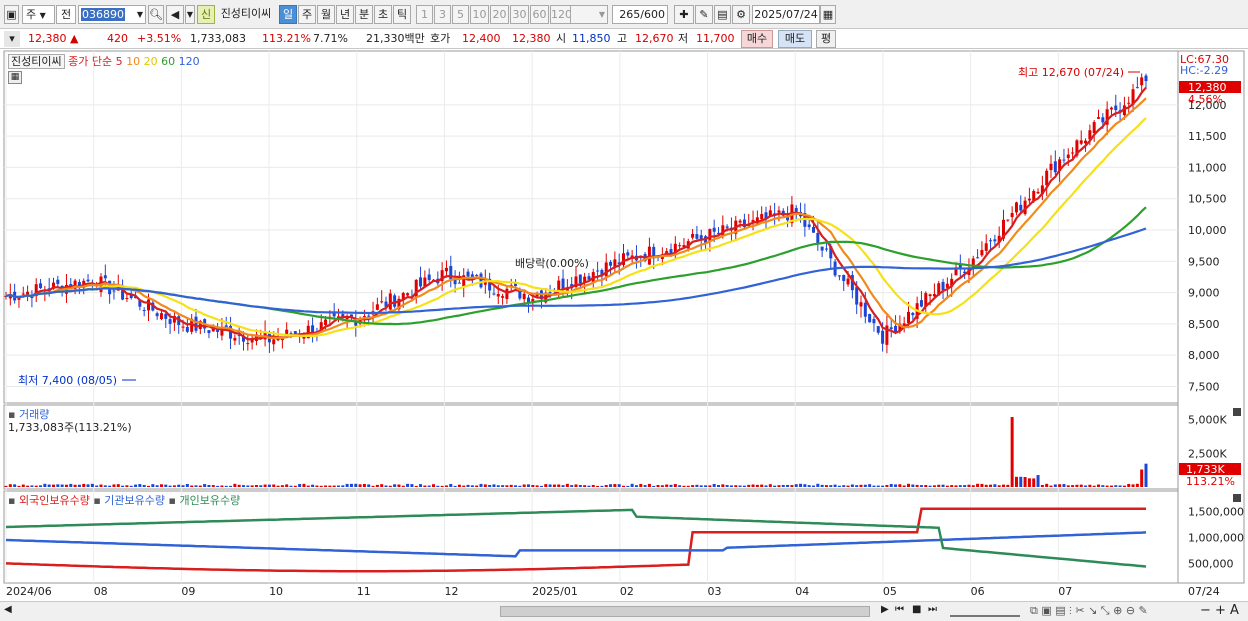  What do you see at coordinates (1089, 611) in the screenshot?
I see `tool-icons: ⧉ ▣ ▤ ⫶ ✂ ↘ ⤡ ⊕ ⊖ ✎` at bounding box center [1089, 611].